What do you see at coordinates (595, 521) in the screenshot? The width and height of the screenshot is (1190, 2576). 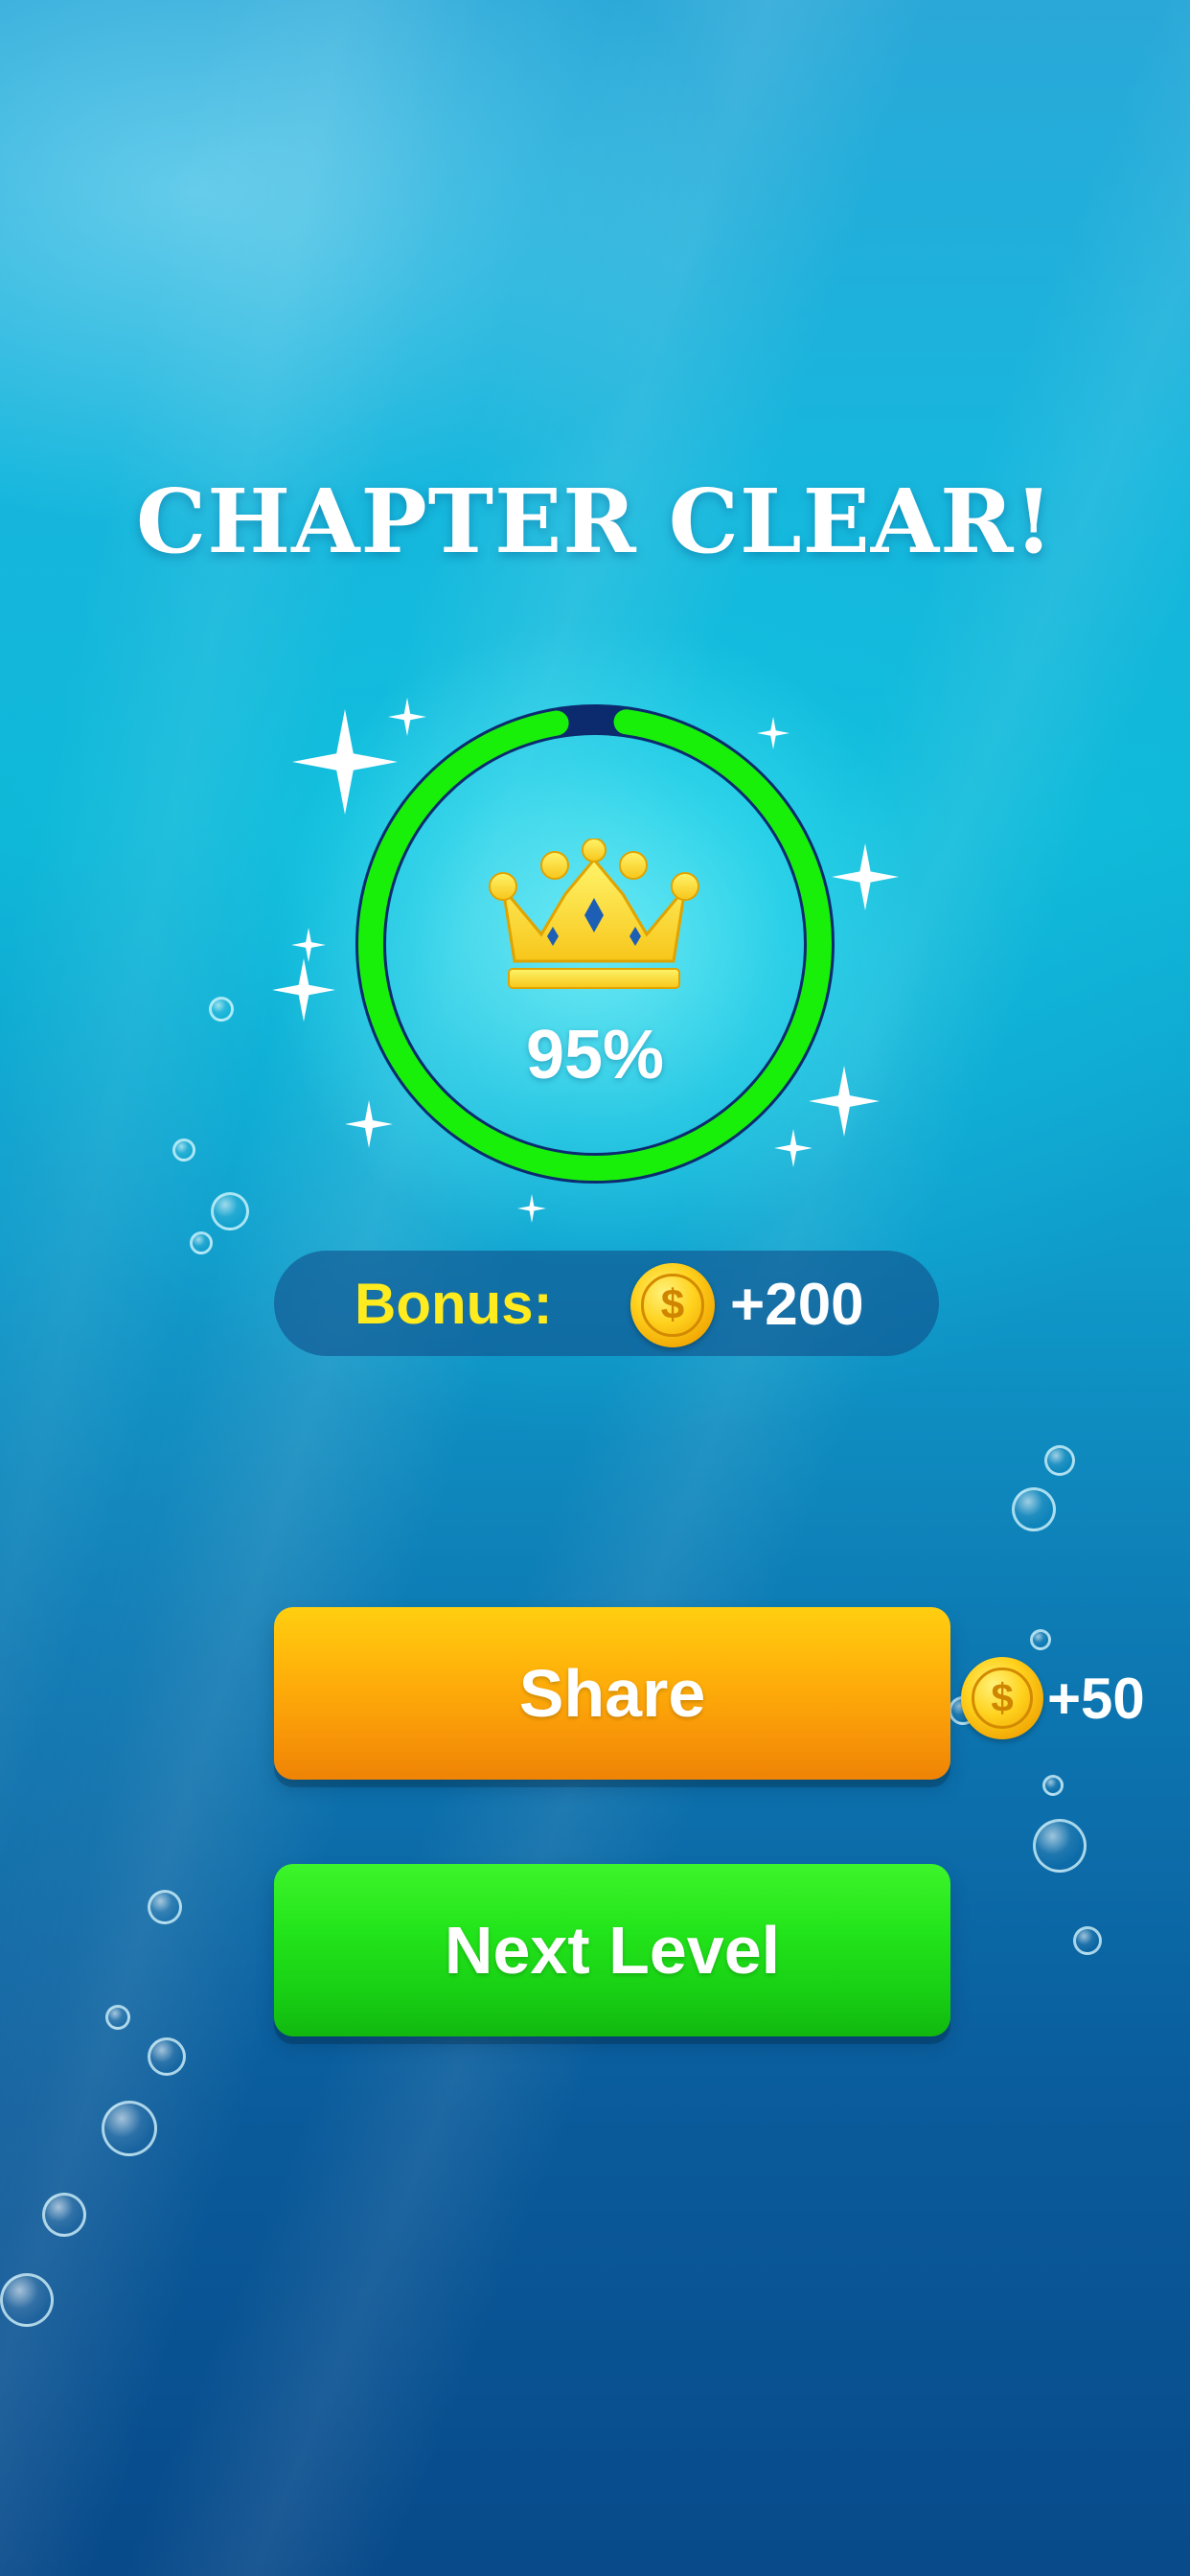 I see `chapter-clear-title: CHAPTER CLEAR!` at bounding box center [595, 521].